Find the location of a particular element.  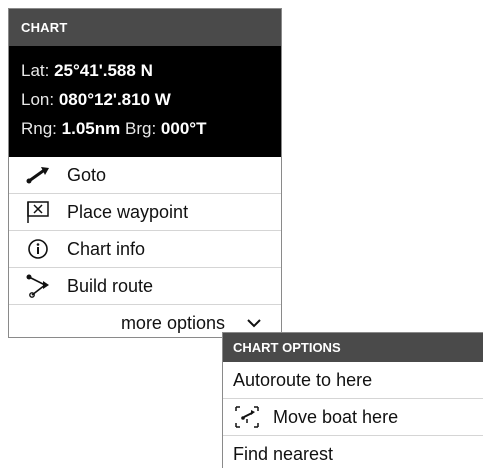

chevron-down-icon is located at coordinates (254, 323).